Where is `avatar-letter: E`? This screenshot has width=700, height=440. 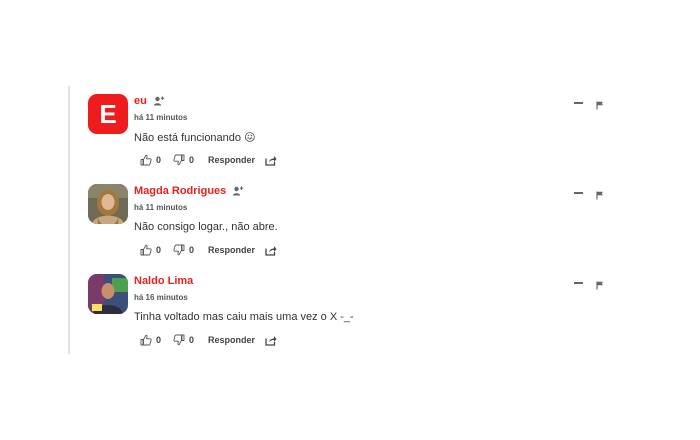 avatar-letter: E is located at coordinates (108, 113).